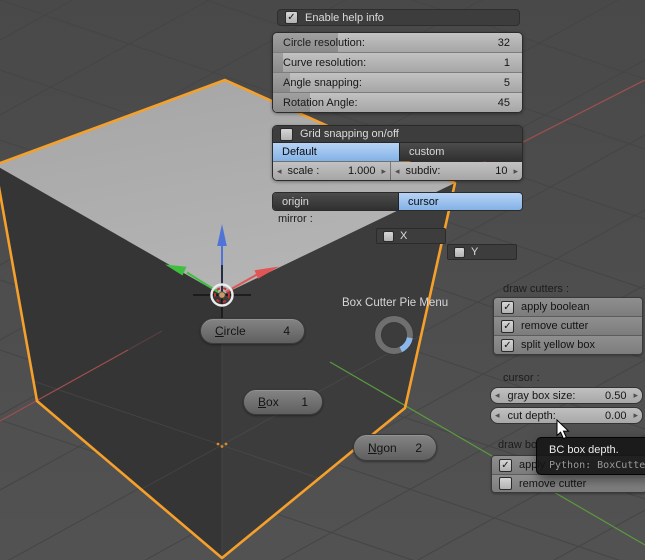 This screenshot has width=645, height=560. What do you see at coordinates (397, 102) in the screenshot?
I see `rotation-angle-slider: Rotation Angle: 45` at bounding box center [397, 102].